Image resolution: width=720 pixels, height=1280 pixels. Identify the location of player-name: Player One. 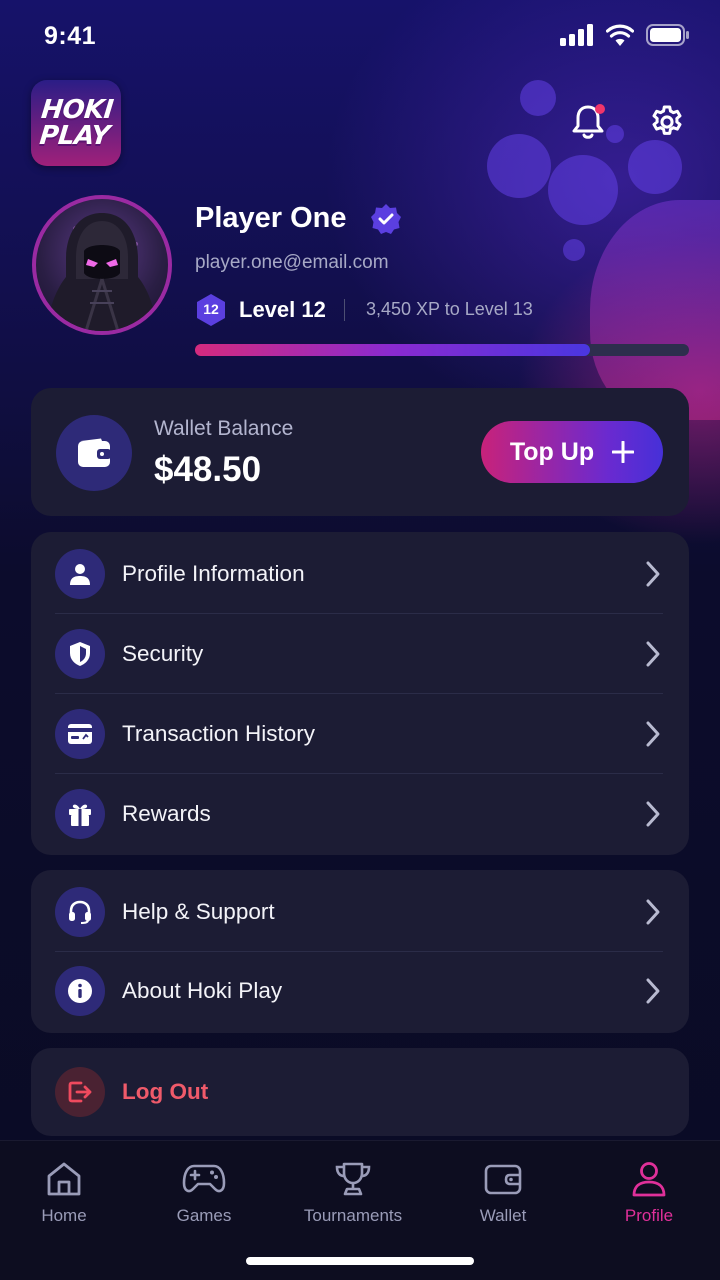
(271, 218).